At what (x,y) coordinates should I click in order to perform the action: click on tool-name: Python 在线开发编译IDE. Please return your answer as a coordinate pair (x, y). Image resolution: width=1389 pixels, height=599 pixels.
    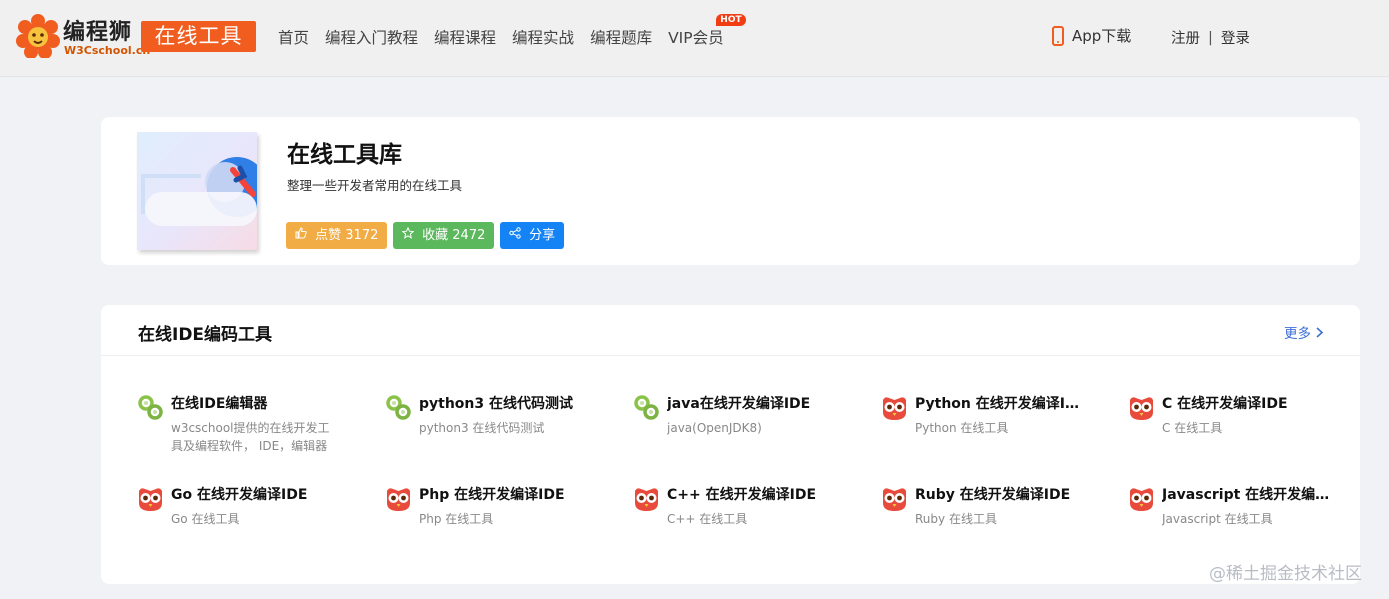
    Looking at the image, I should click on (1000, 404).